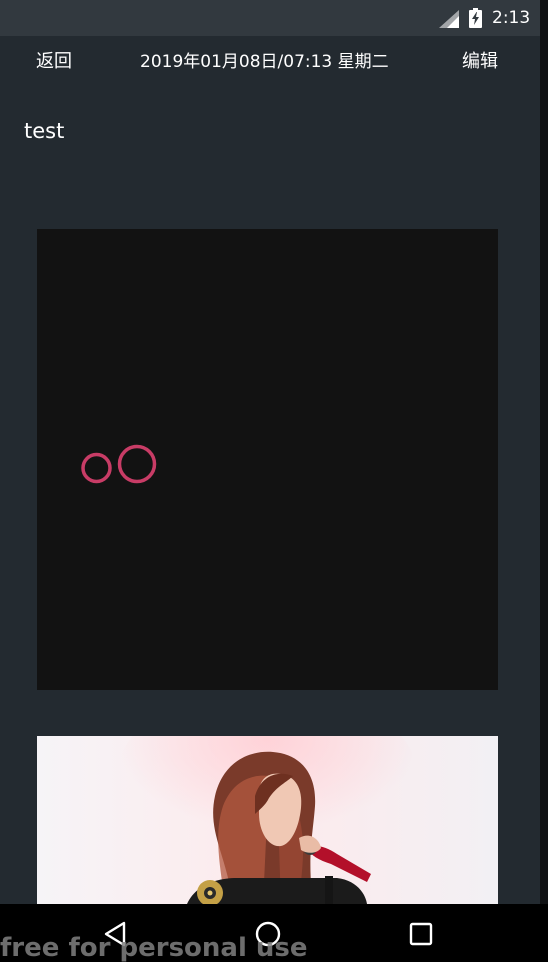 Image resolution: width=548 pixels, height=962 pixels. I want to click on battery-charging-icon, so click(475, 18).